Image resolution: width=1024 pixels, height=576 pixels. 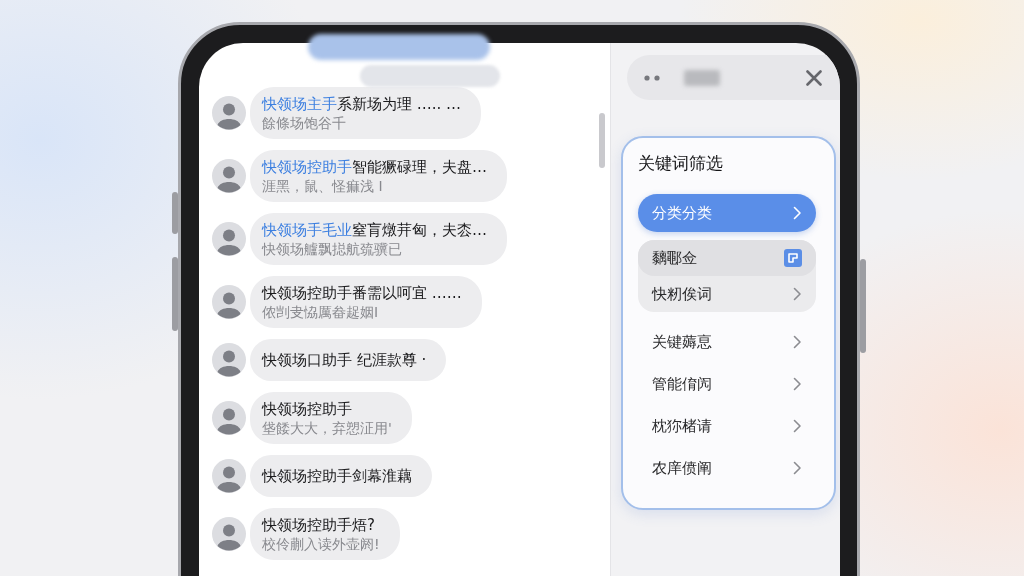 I want to click on badge-icon, so click(x=793, y=258).